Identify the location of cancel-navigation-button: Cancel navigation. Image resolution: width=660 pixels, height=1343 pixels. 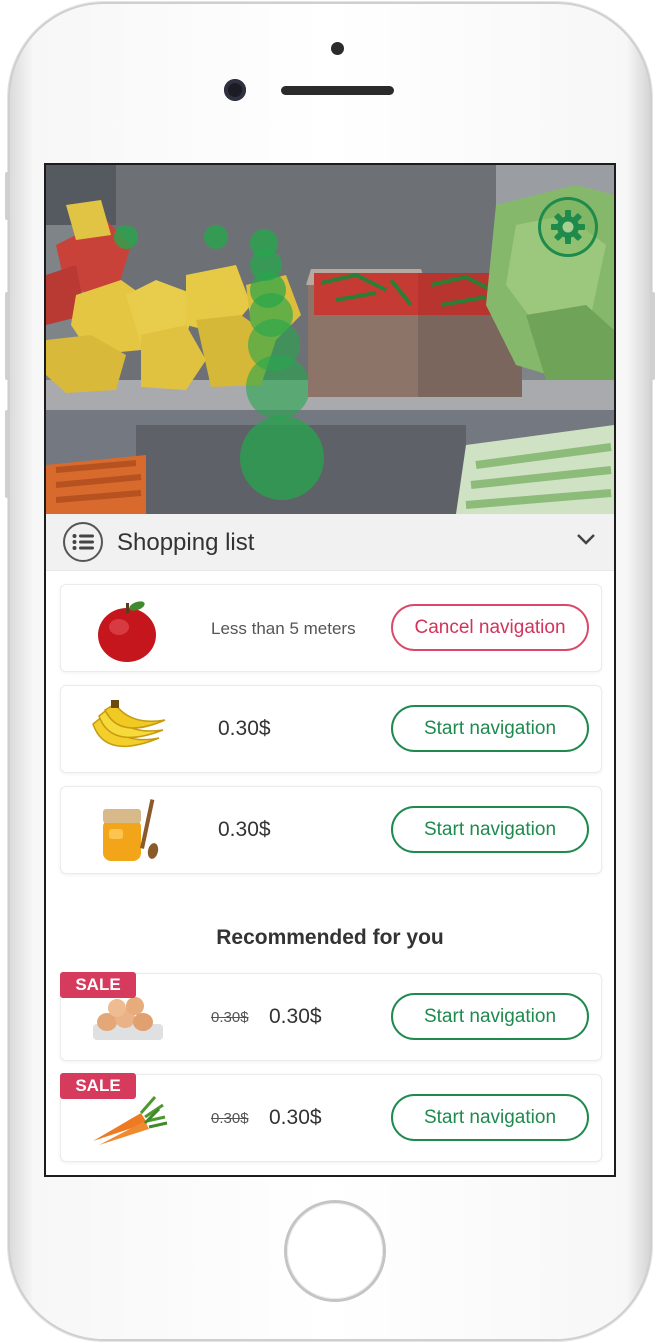
(490, 627).